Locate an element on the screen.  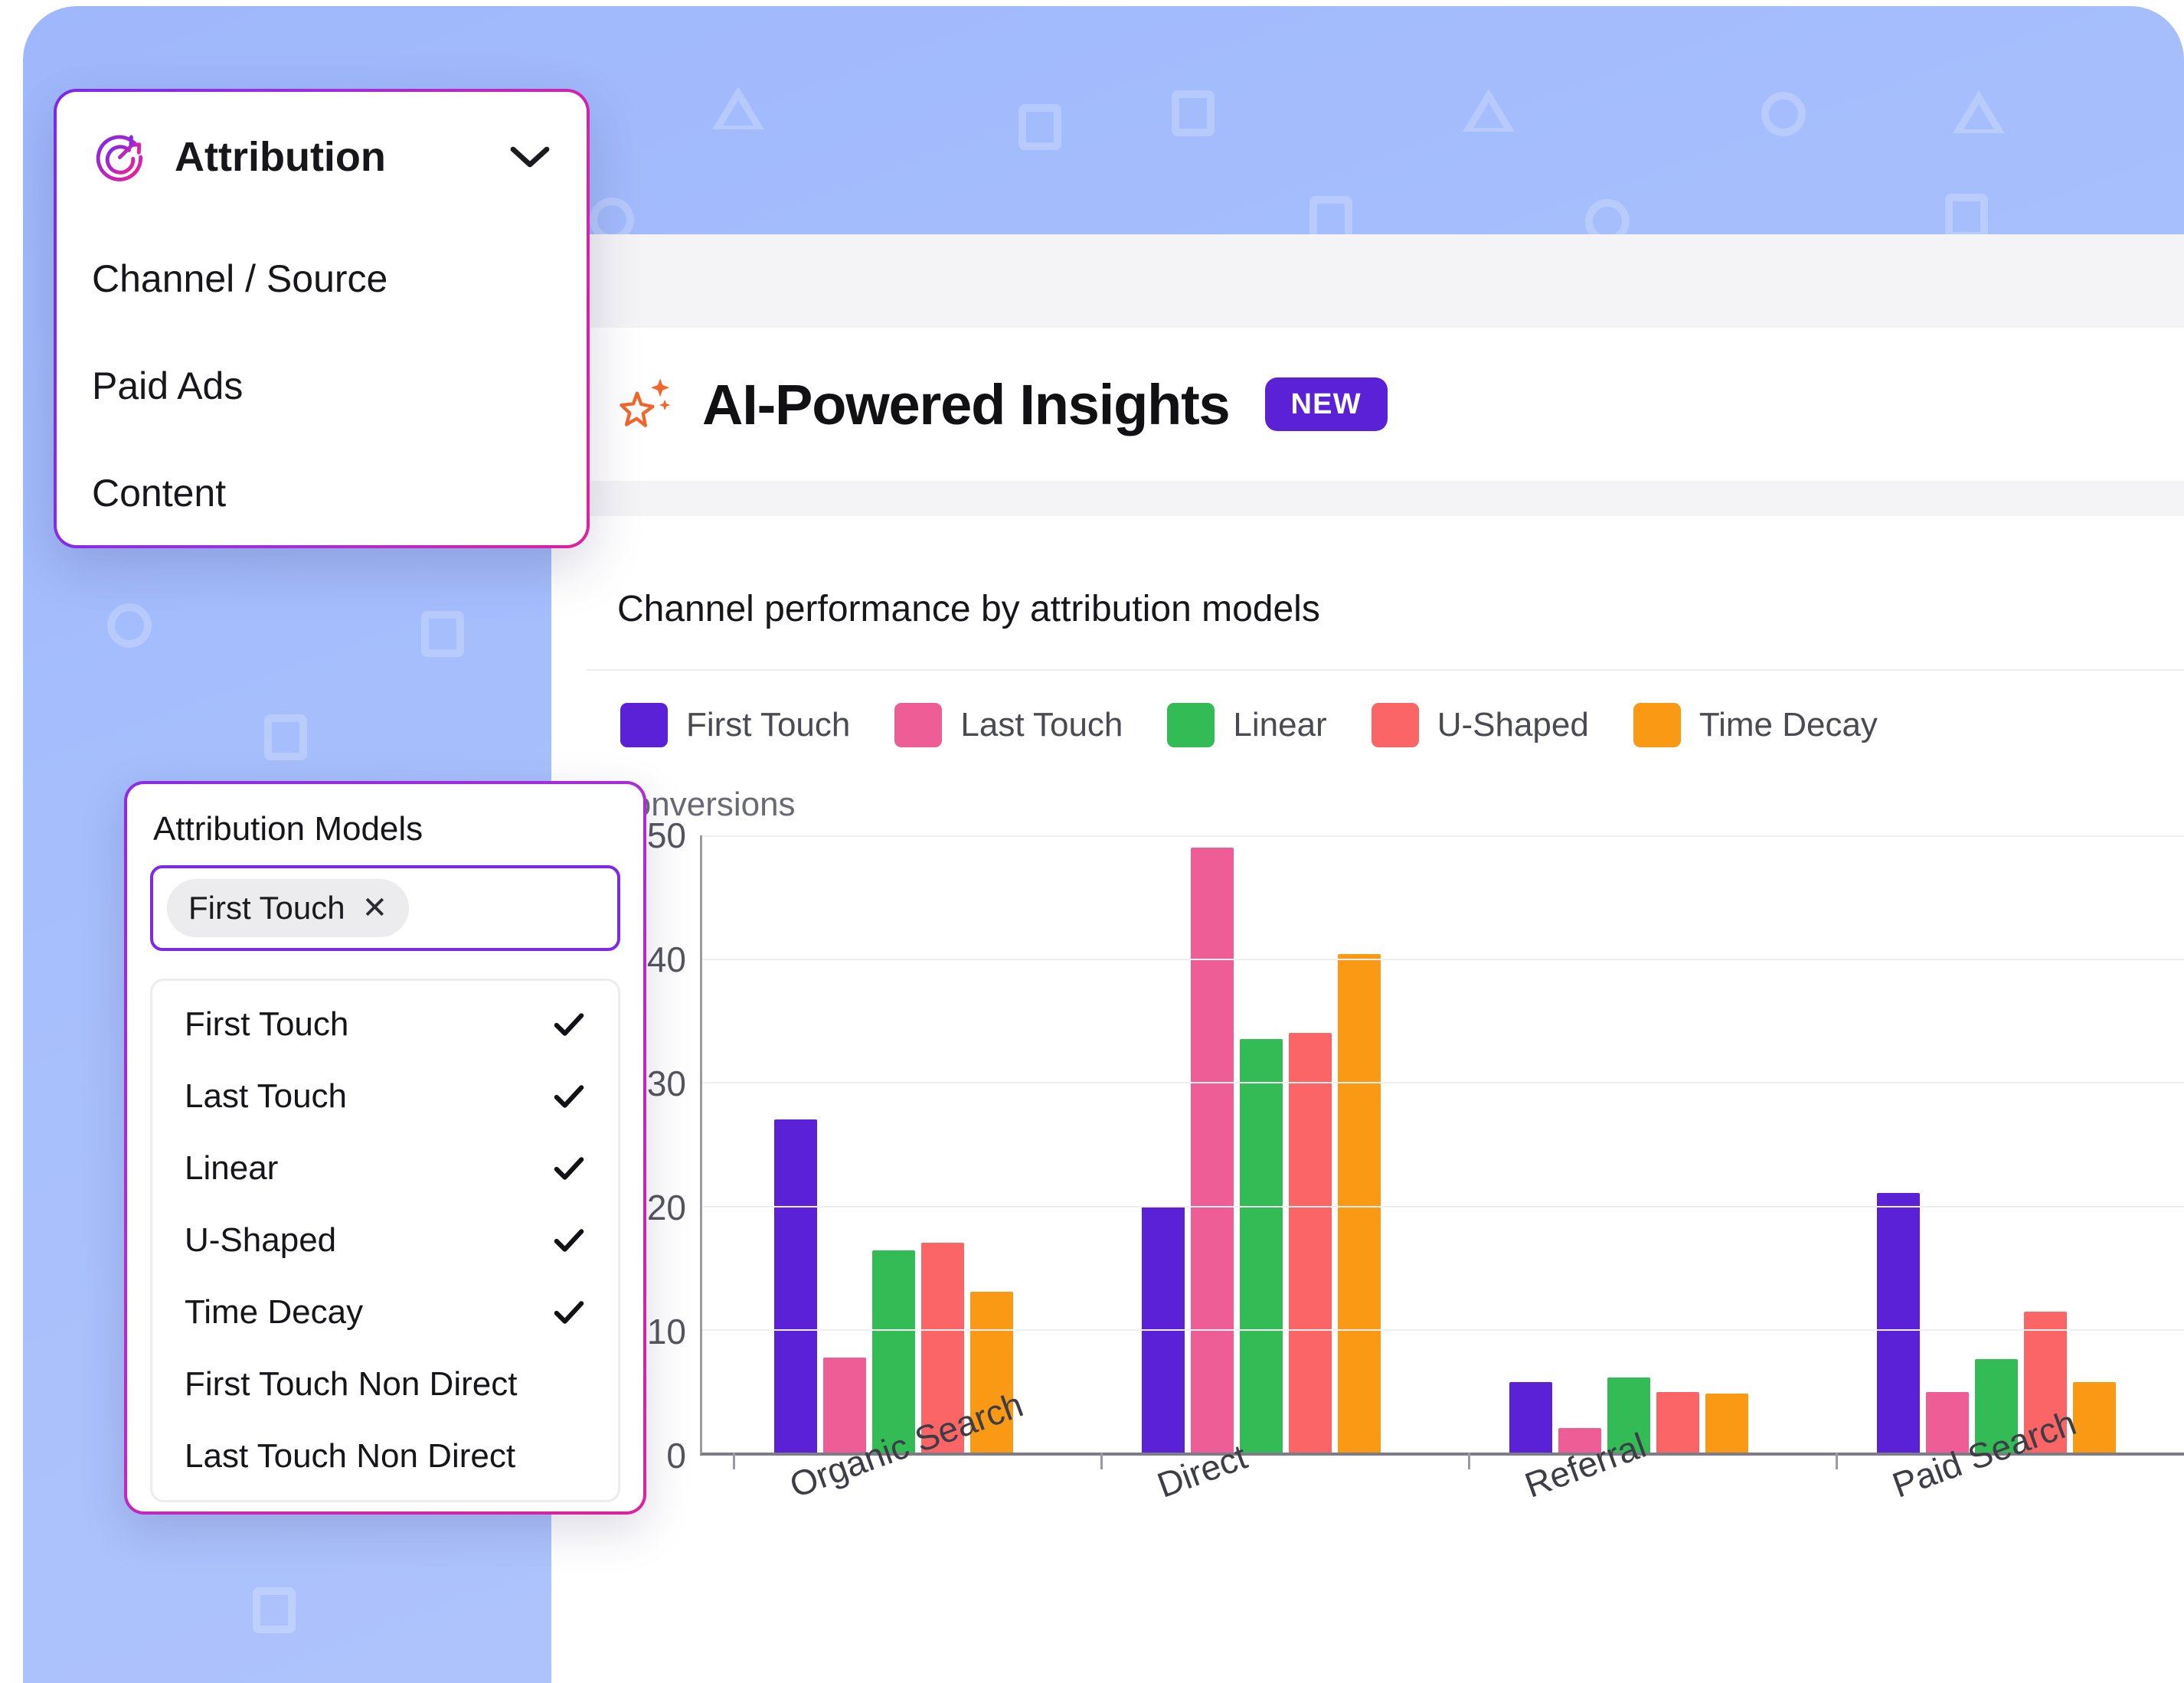
selected-models-input: First Touch ✕ is located at coordinates (385, 908).